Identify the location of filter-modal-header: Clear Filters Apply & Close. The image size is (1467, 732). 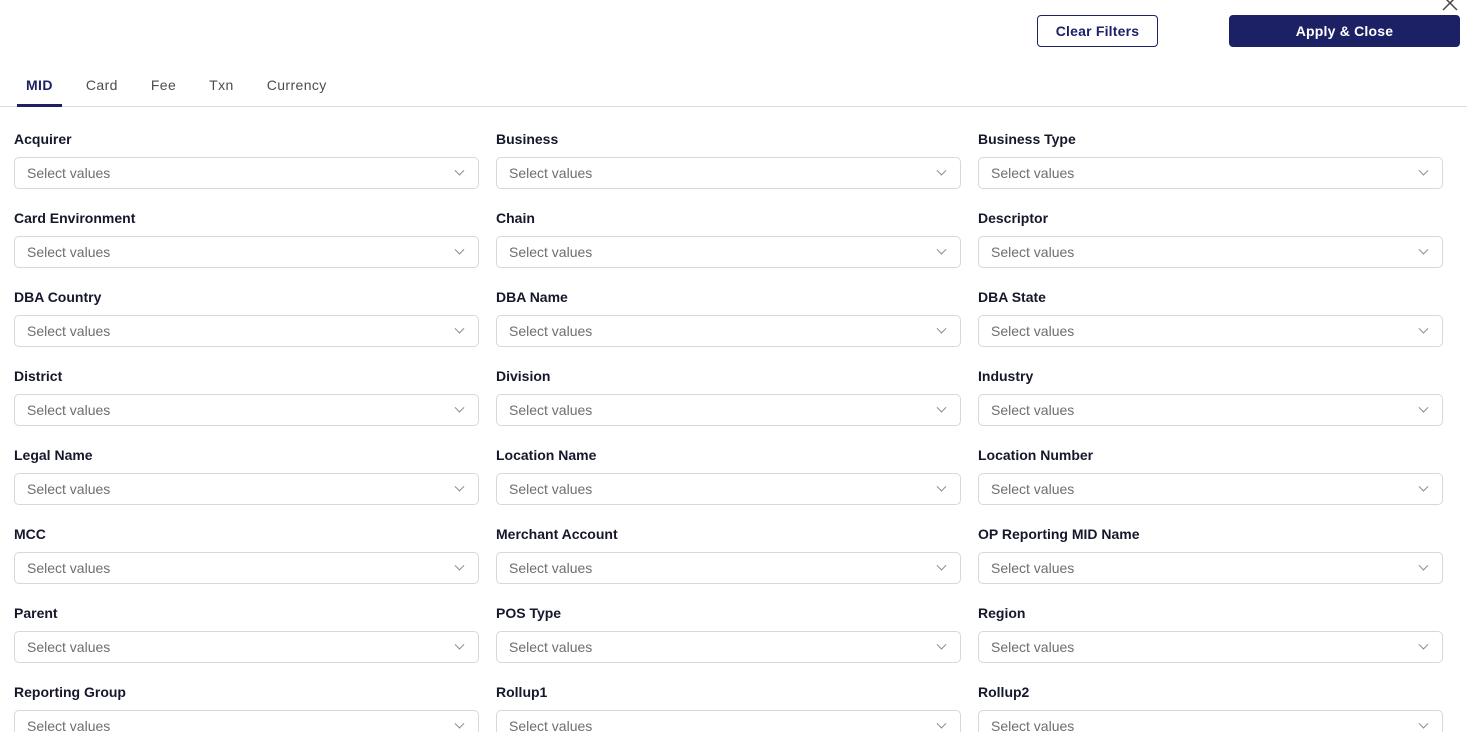
(733, 31).